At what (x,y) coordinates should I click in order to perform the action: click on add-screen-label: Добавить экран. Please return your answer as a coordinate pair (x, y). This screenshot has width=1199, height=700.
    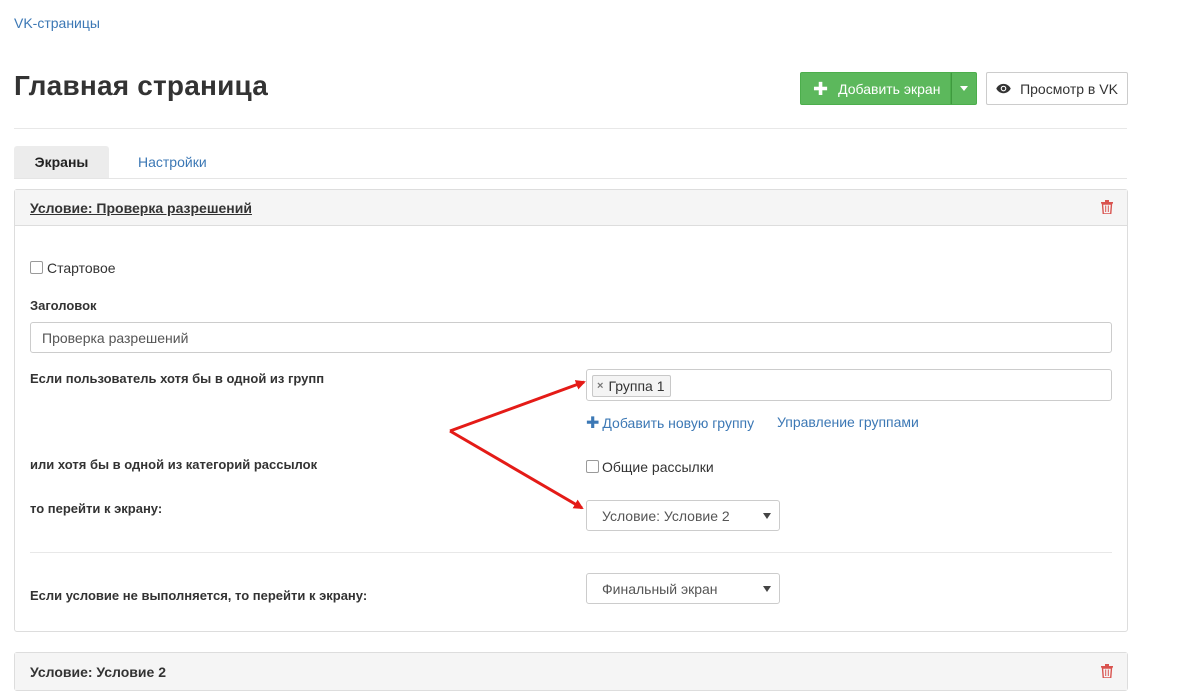
    Looking at the image, I should click on (889, 88).